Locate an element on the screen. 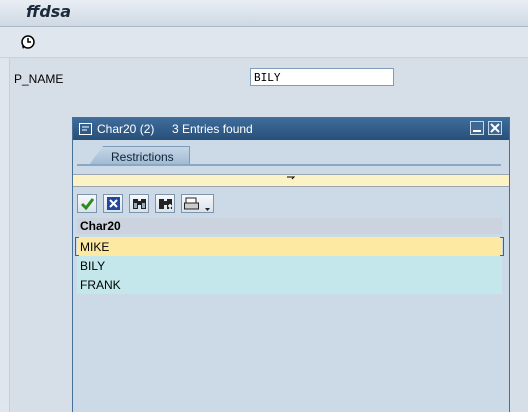 Image resolution: width=528 pixels, height=412 pixels. checkmark-icon is located at coordinates (87, 204).